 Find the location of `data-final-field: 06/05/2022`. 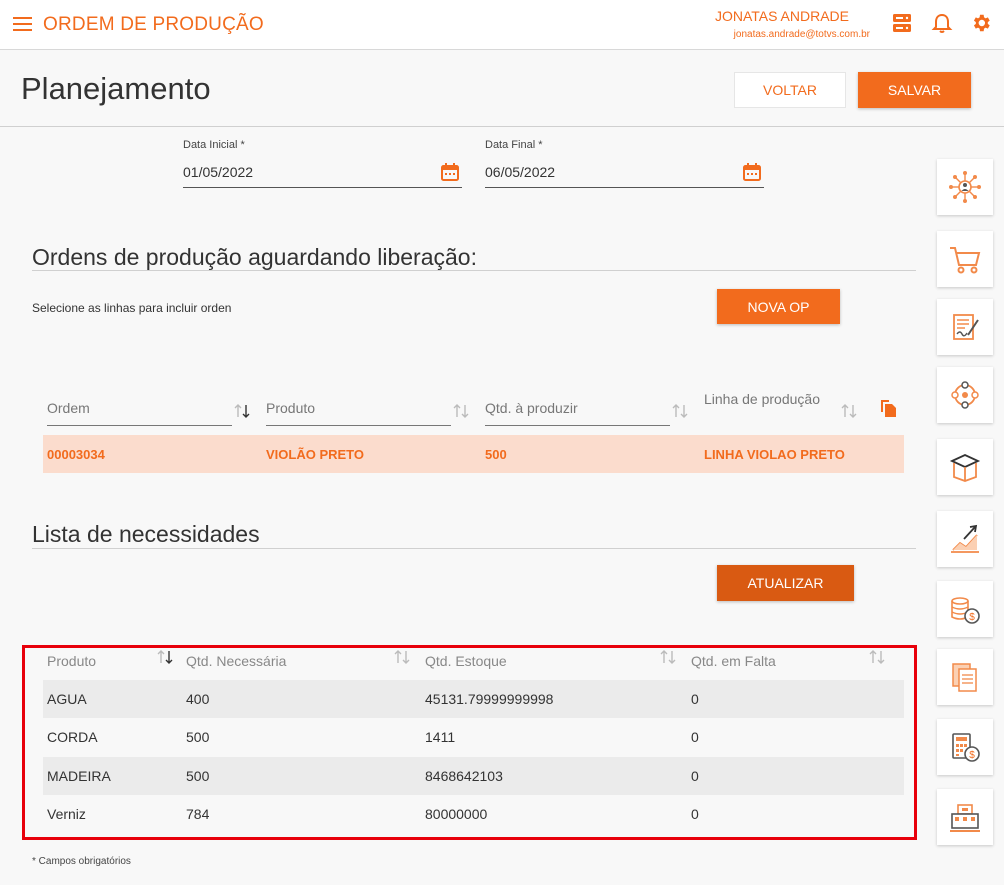

data-final-field: 06/05/2022 is located at coordinates (624, 175).